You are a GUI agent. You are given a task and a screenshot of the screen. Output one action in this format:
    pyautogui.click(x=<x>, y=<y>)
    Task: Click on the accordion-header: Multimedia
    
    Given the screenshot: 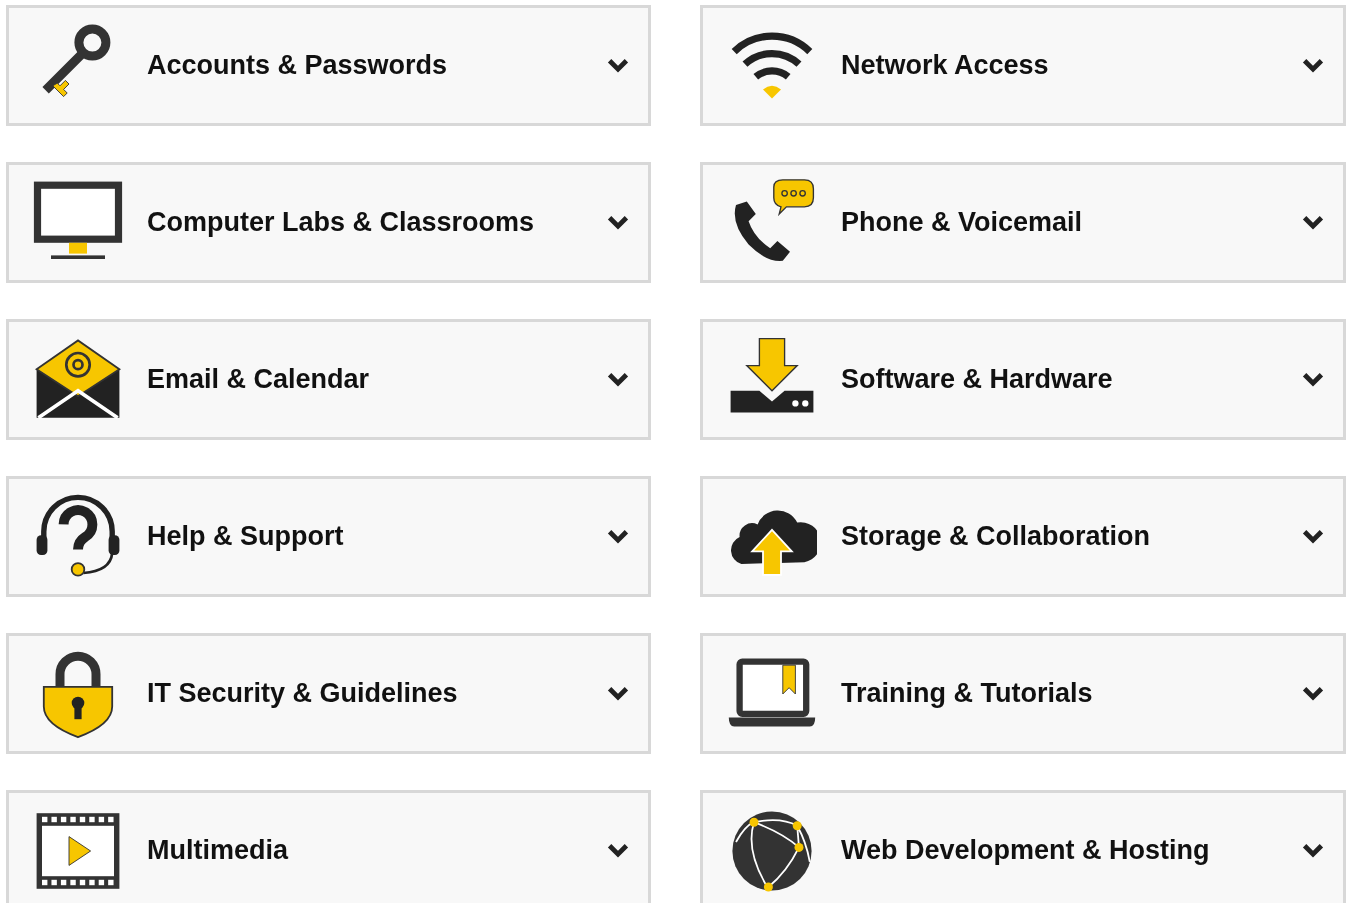 What is the action you would take?
    pyautogui.click(x=328, y=846)
    